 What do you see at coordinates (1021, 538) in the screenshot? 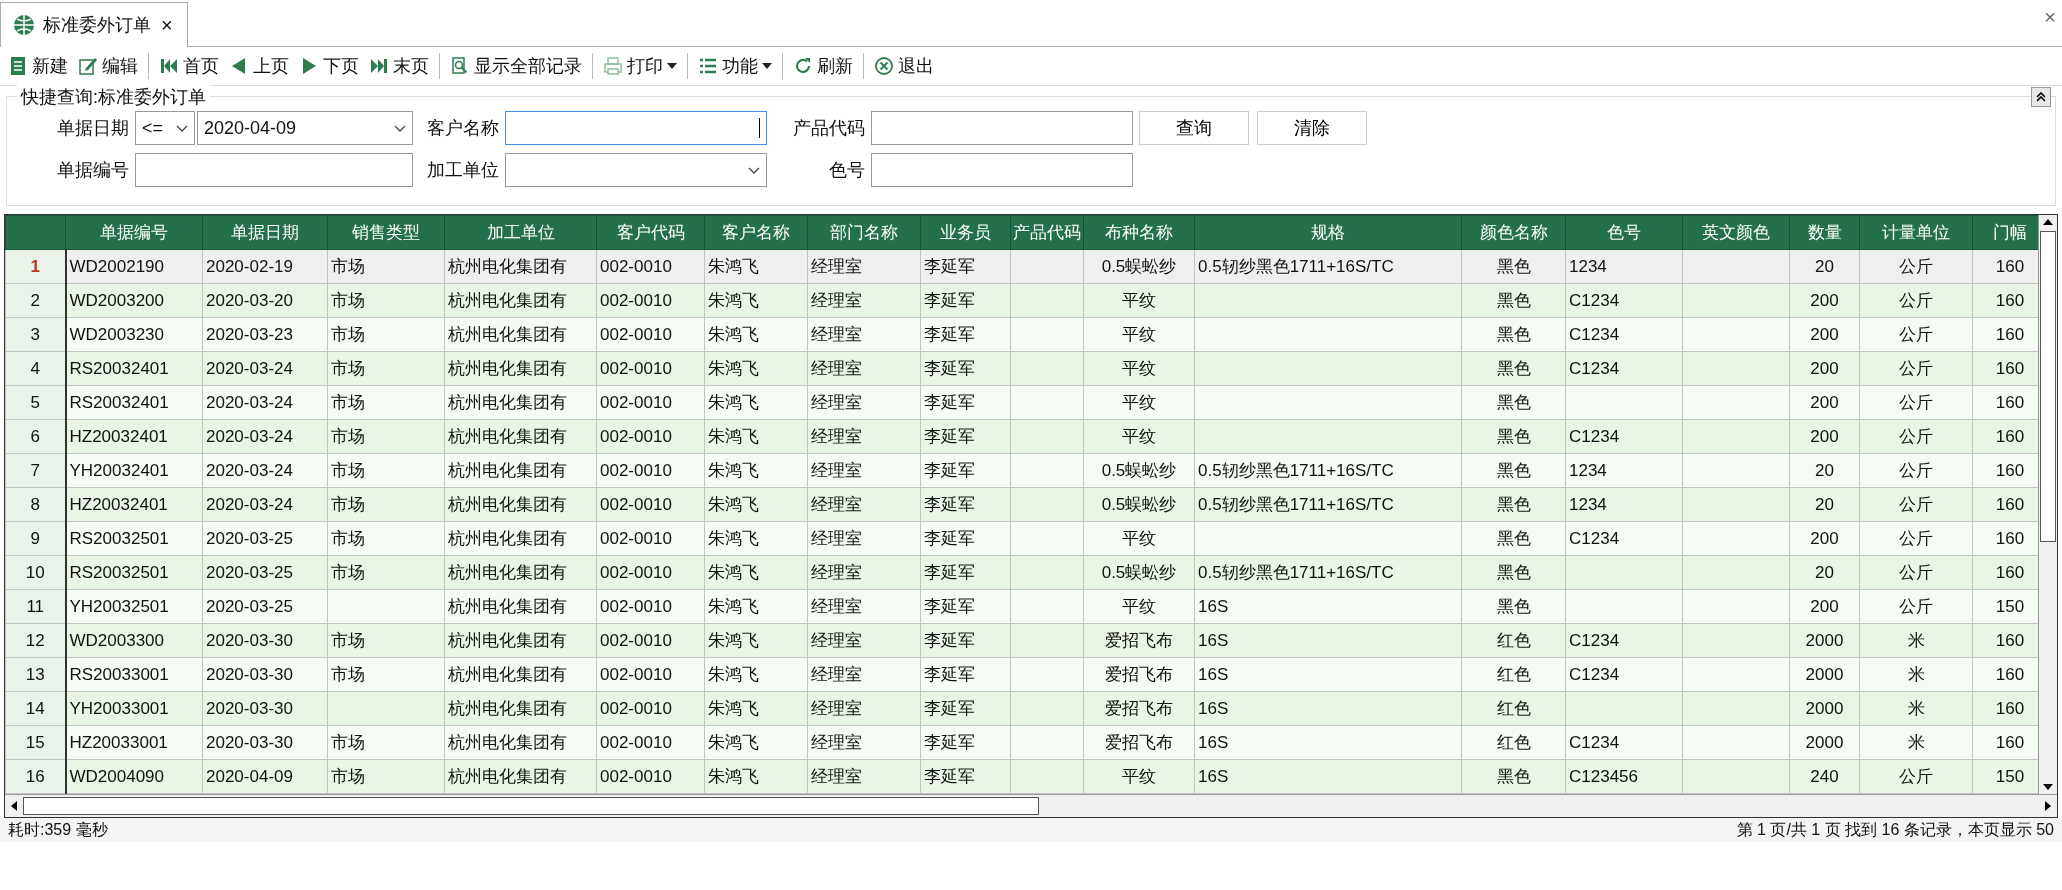
I see `table-row: 9 RS20032501 2020-03-25 市场 杭州电化集团有 002-0010 朱鸿飞 经理室 李延军 平纹 黑色 C1234 200 公斤 160` at bounding box center [1021, 538].